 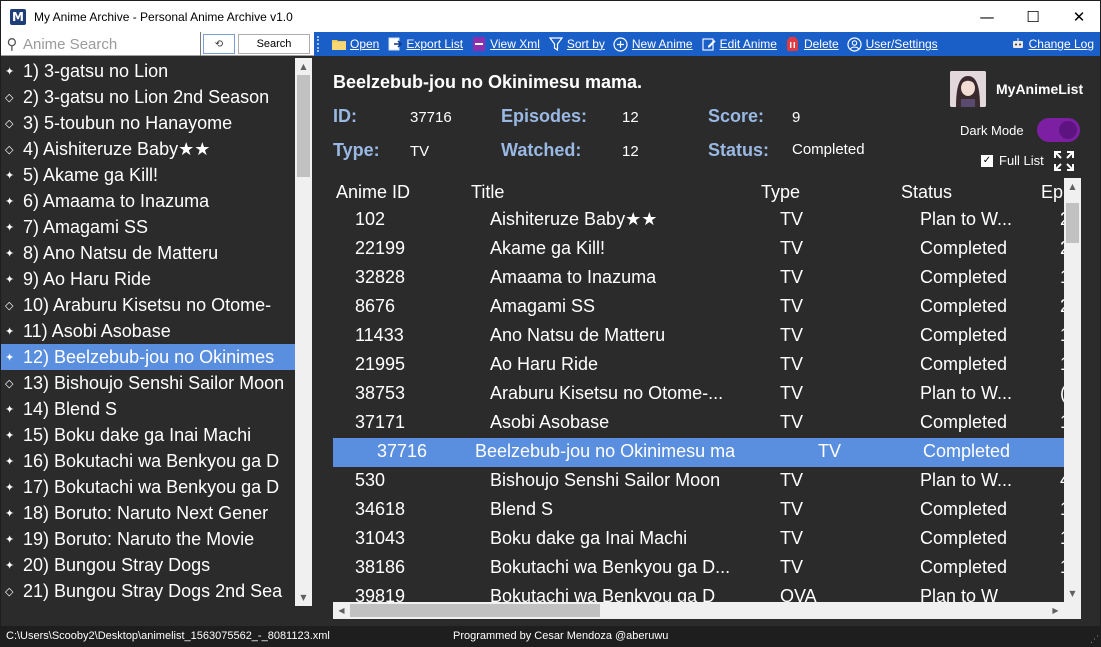 I want to click on table-row: 31043Boku dake ga Inai MachiTVCompleted1, so click(x=698, y=539).